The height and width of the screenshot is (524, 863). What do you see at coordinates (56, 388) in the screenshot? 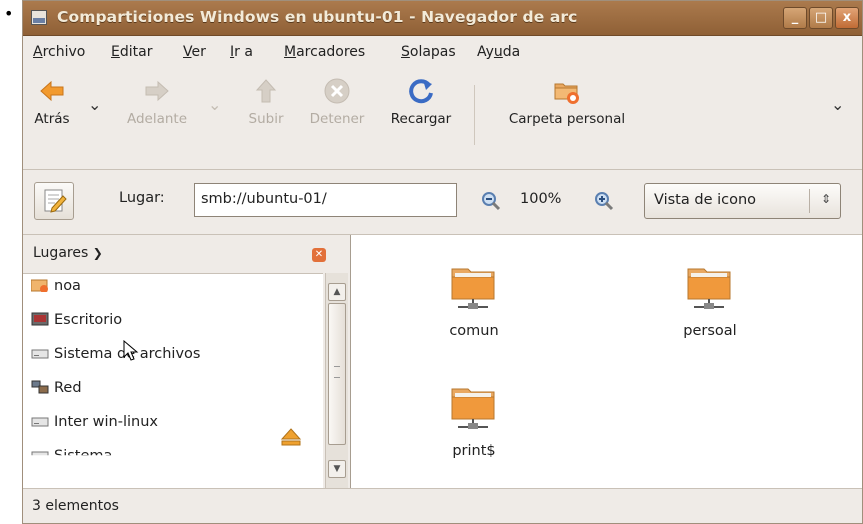
I see `sidebar-item-red: Red` at bounding box center [56, 388].